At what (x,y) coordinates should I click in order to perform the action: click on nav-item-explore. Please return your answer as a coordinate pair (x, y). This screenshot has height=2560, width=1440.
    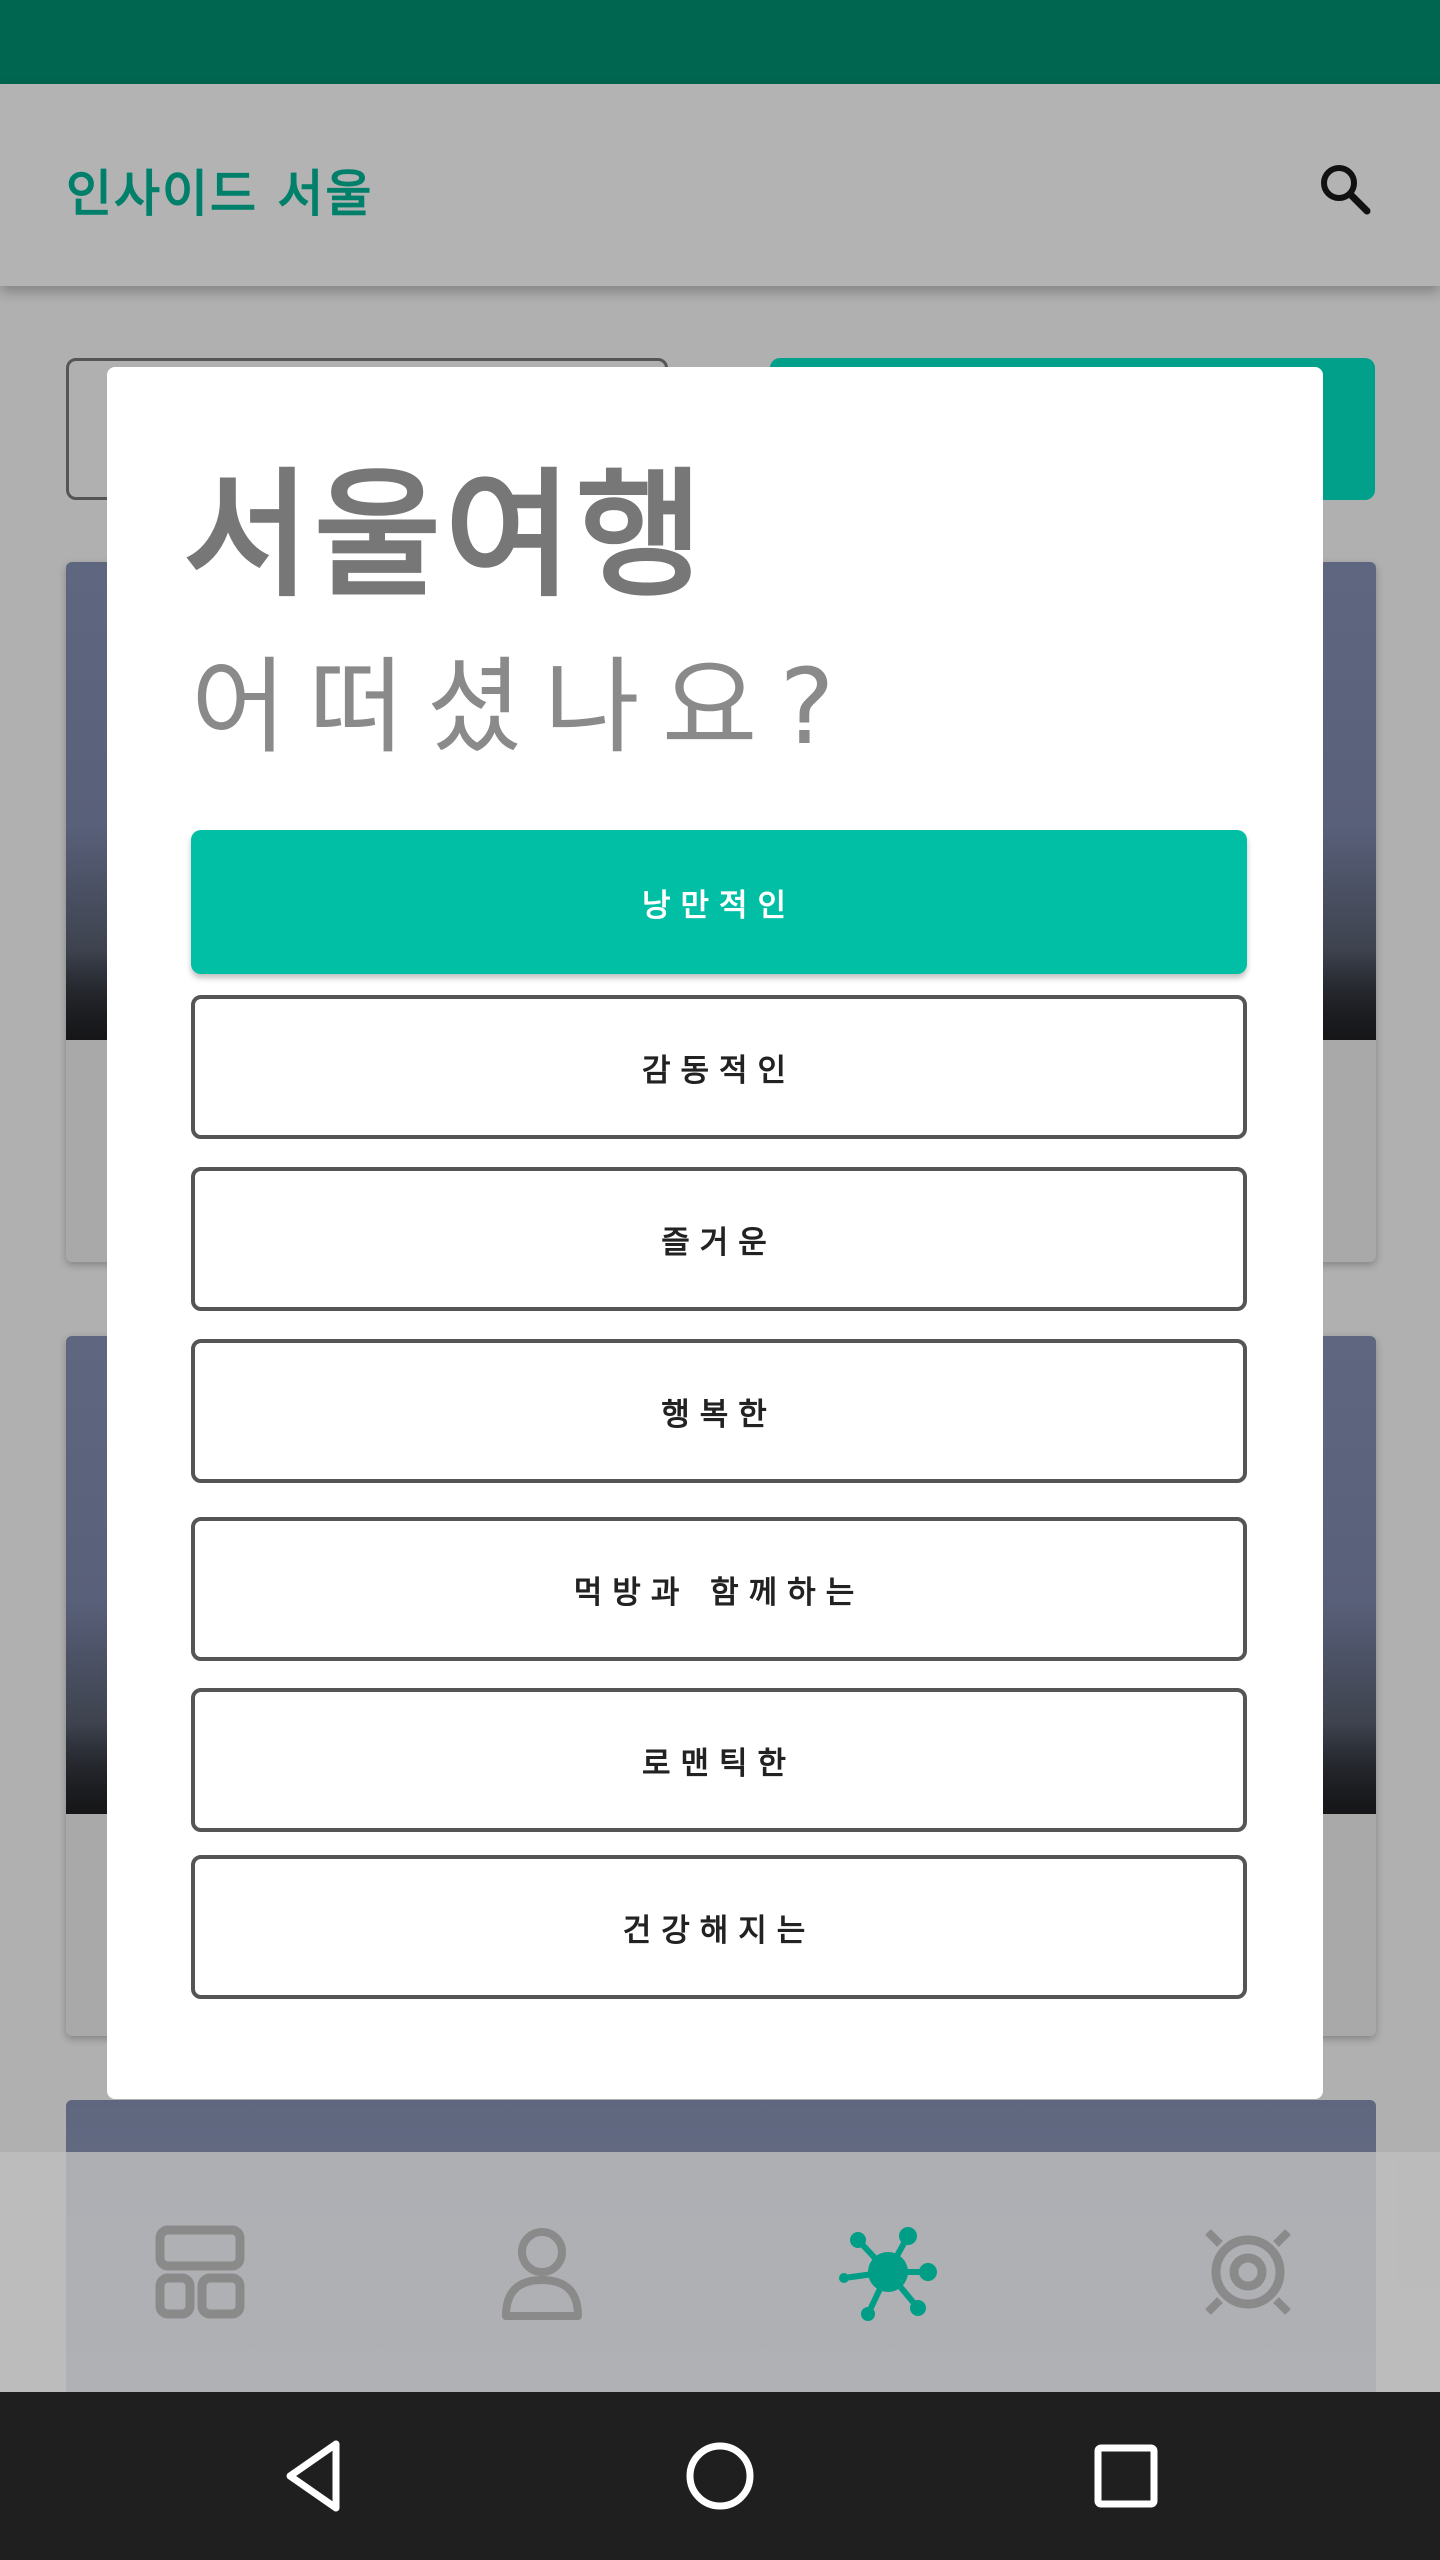
    Looking at the image, I should click on (888, 2272).